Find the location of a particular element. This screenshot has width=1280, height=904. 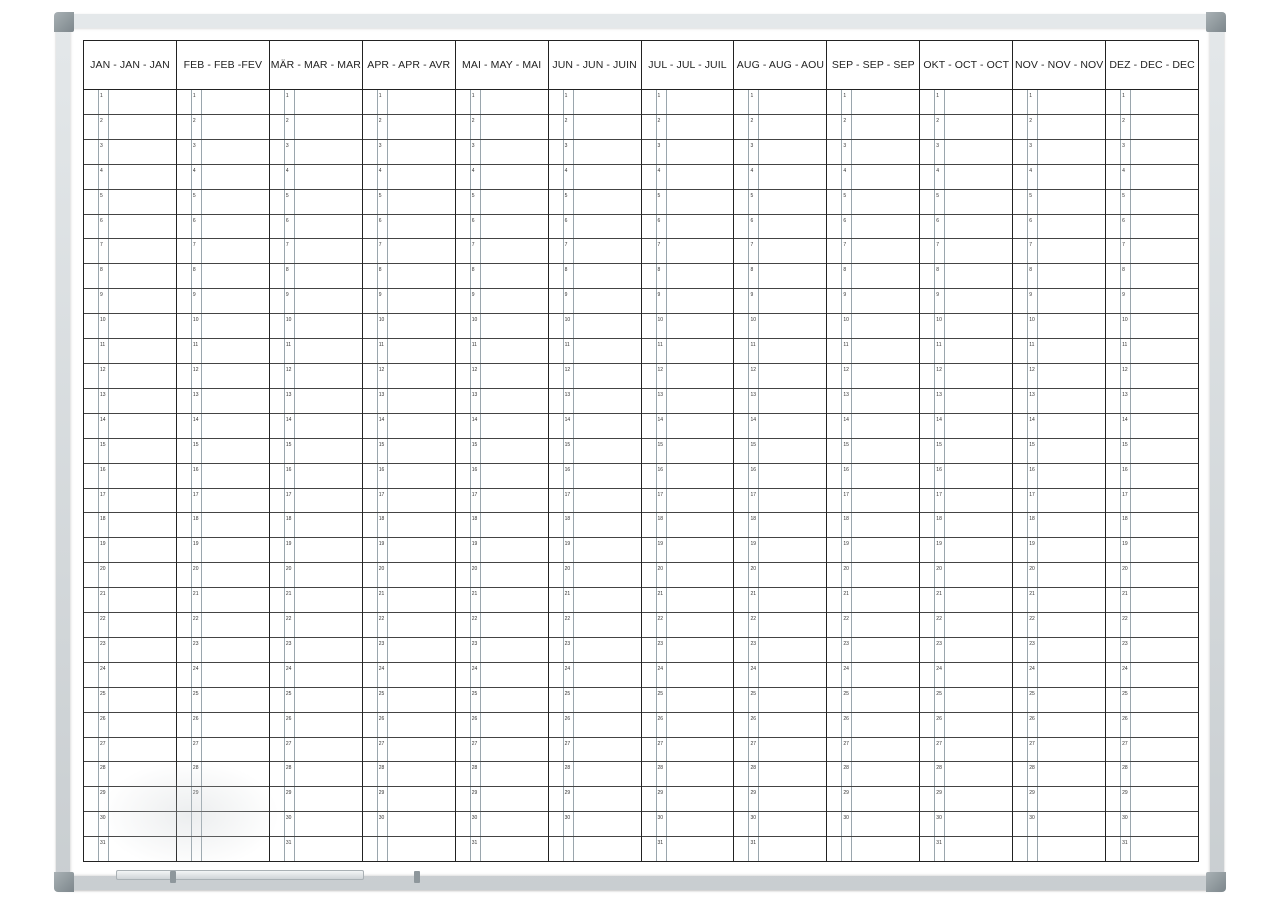

day-cell: 29 is located at coordinates (501, 800).